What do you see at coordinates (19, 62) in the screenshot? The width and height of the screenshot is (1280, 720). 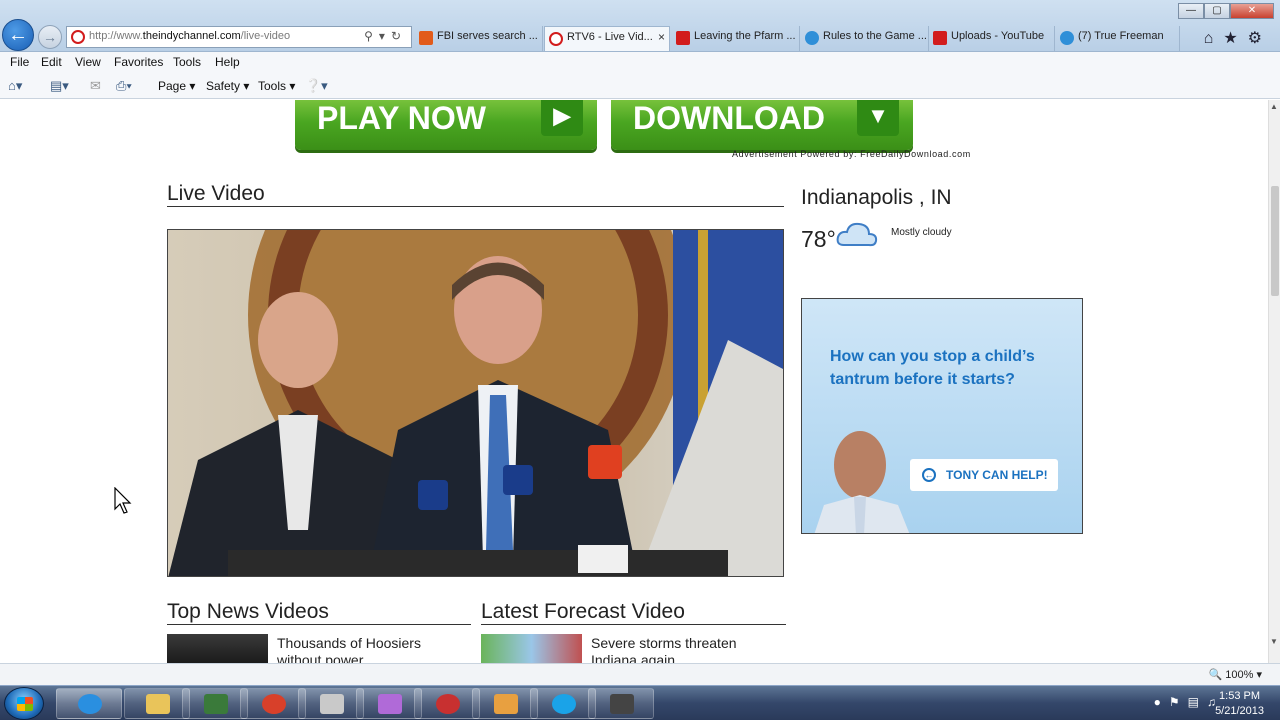 I see `menu-file: File` at bounding box center [19, 62].